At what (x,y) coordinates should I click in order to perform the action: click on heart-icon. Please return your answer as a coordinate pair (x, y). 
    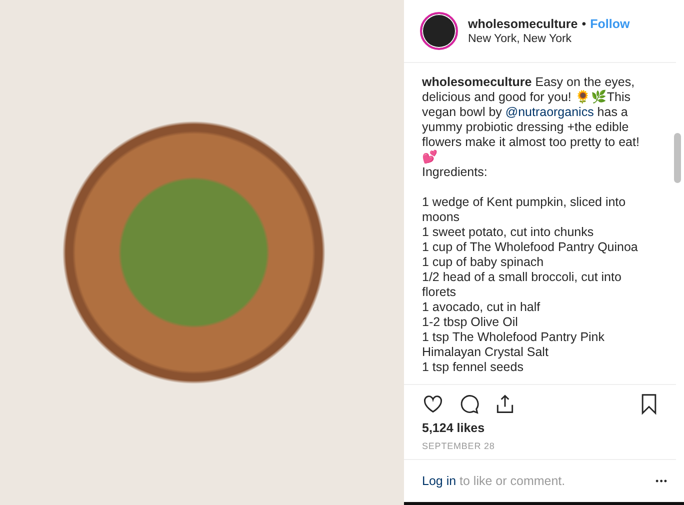
    Looking at the image, I should click on (433, 404).